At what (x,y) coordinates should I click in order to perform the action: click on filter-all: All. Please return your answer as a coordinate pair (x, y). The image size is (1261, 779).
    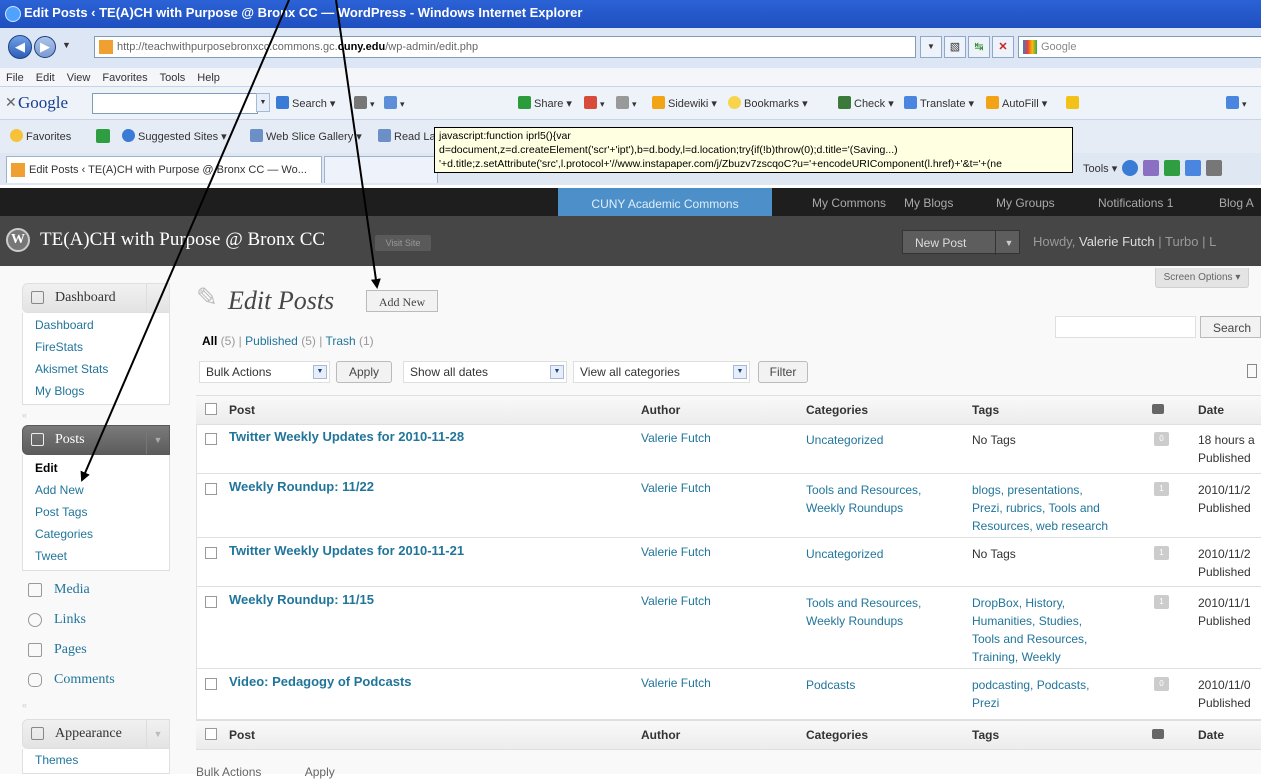
    Looking at the image, I should click on (209, 341).